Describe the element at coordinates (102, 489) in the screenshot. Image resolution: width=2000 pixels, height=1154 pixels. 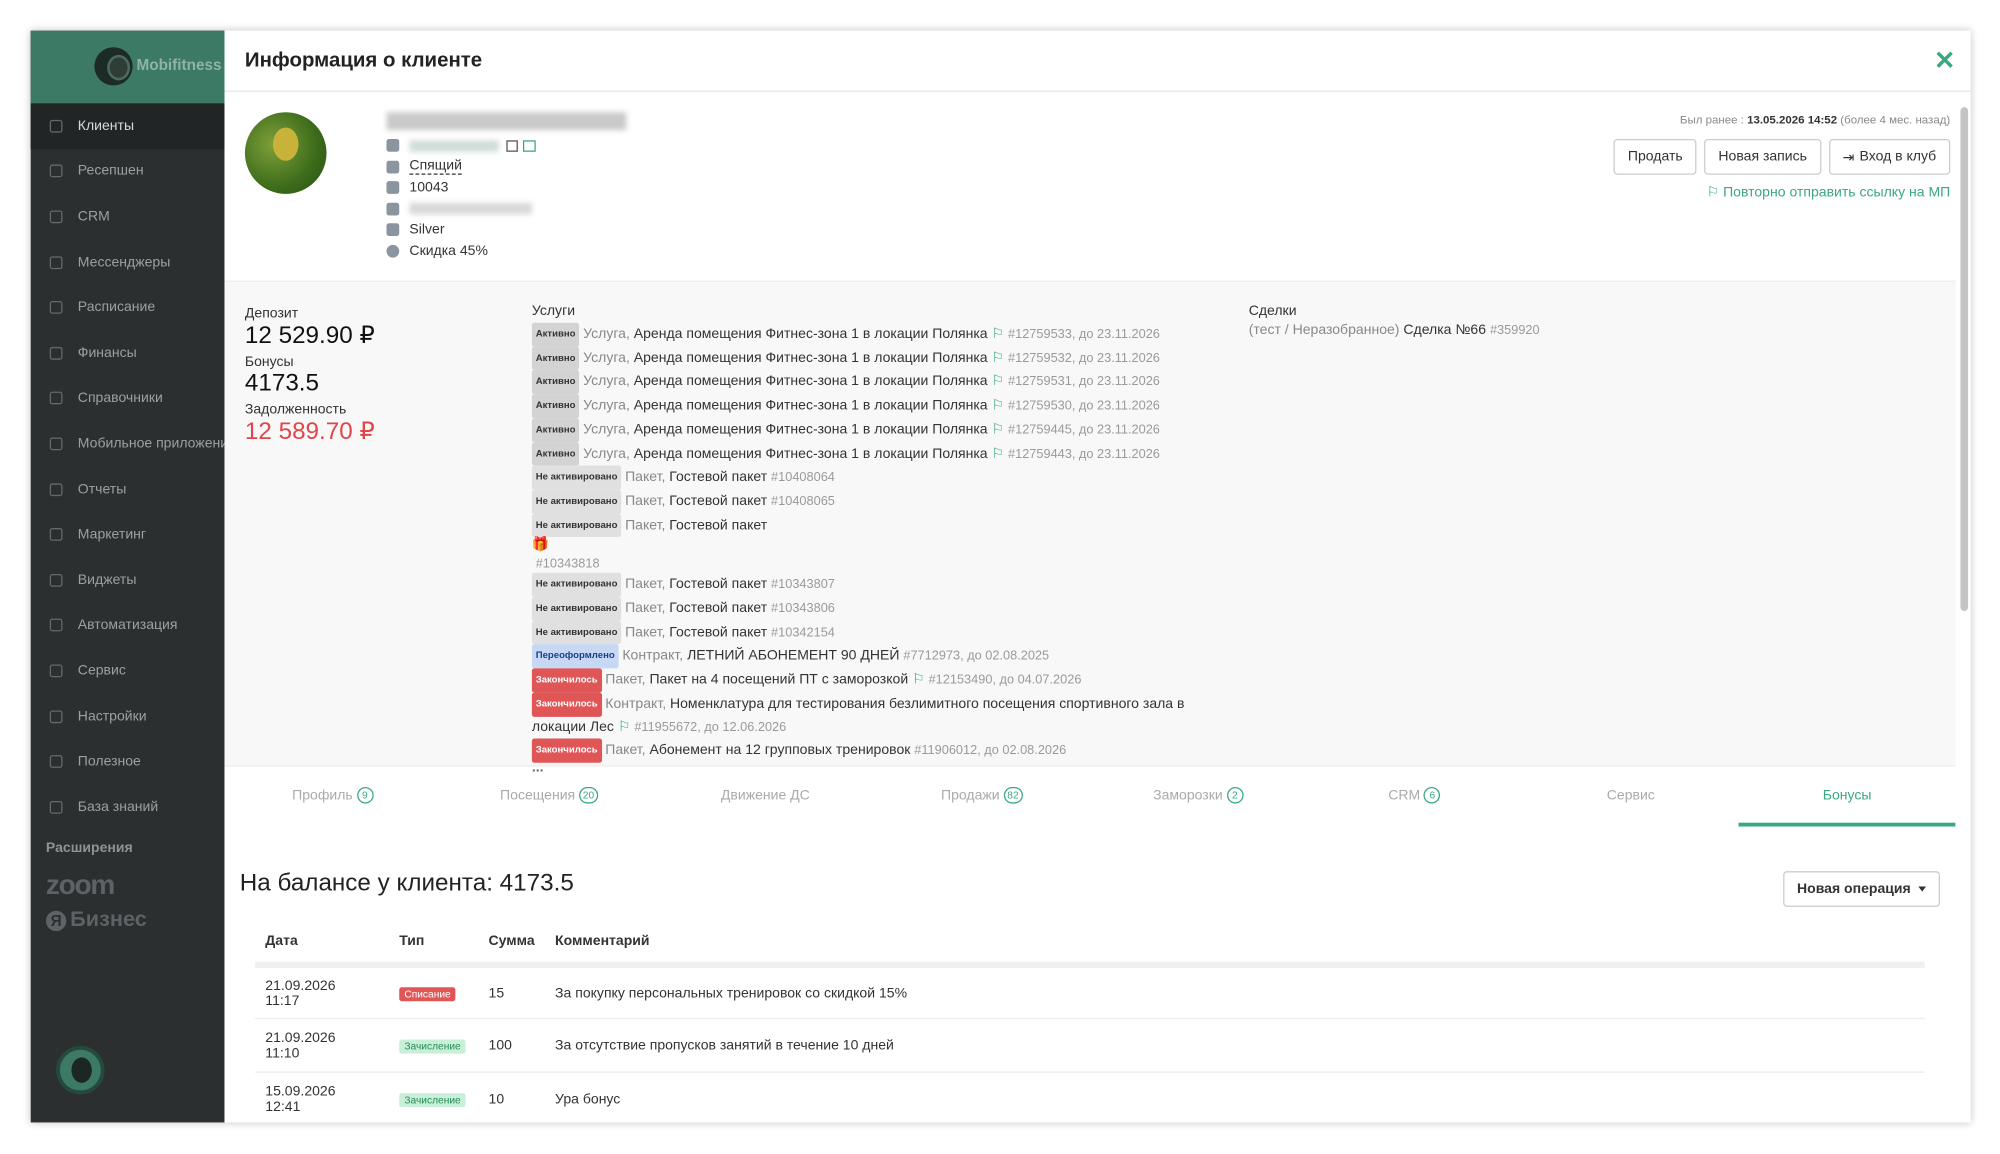
I see `sidebar-item-label: Отчеты` at that location.